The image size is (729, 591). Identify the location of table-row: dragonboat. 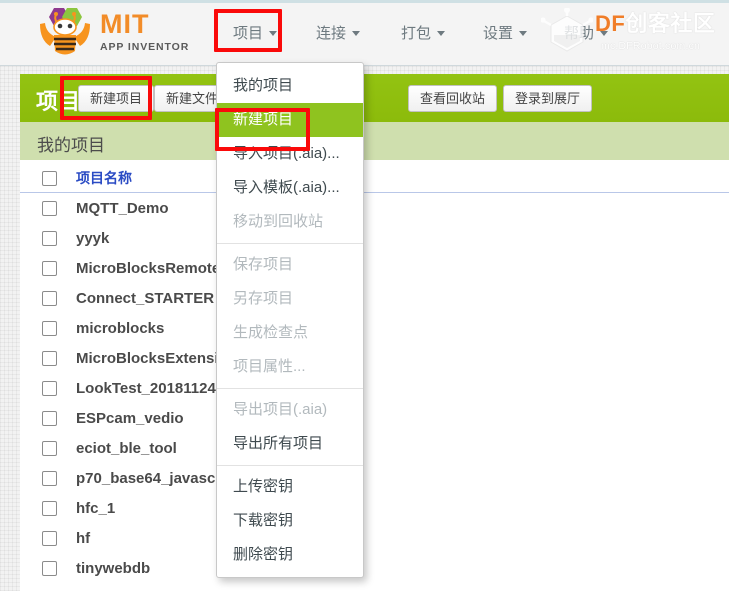
(374, 587).